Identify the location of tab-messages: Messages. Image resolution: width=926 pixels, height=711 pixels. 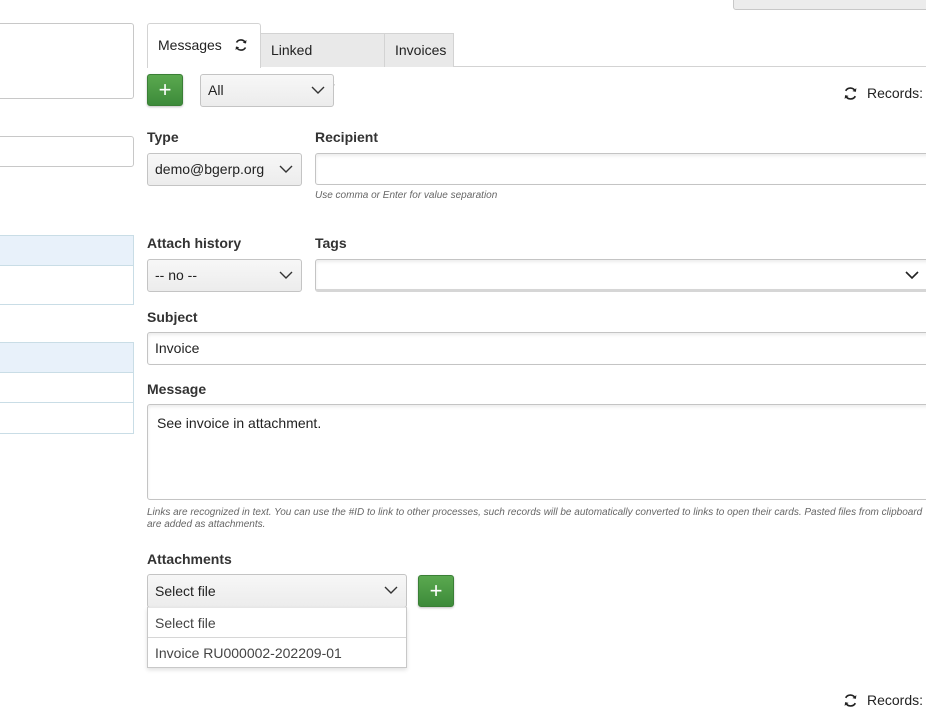
(204, 45).